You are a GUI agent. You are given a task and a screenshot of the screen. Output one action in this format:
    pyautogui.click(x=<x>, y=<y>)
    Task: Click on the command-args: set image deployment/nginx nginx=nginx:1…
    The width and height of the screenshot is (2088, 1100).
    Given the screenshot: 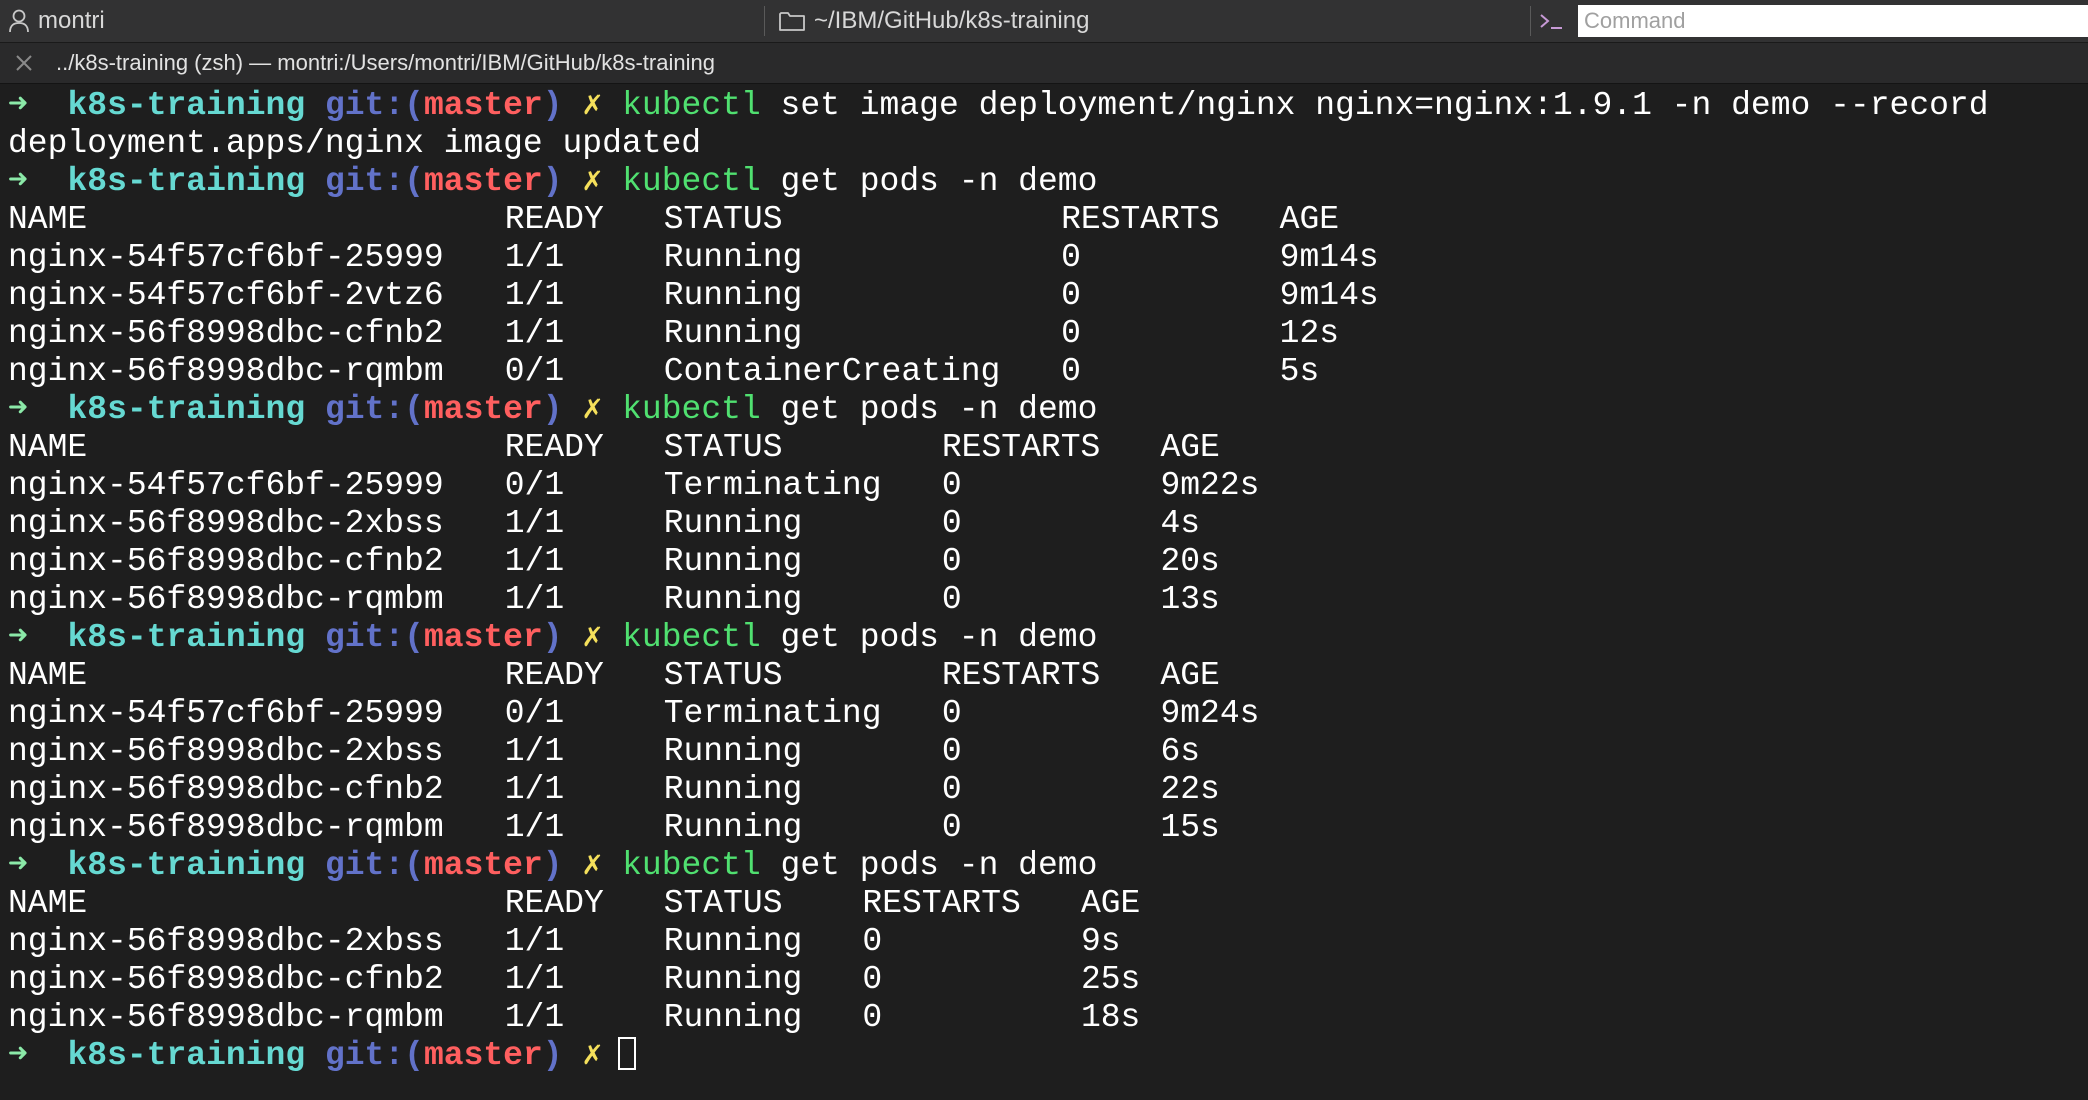 What is the action you would take?
    pyautogui.click(x=1374, y=105)
    